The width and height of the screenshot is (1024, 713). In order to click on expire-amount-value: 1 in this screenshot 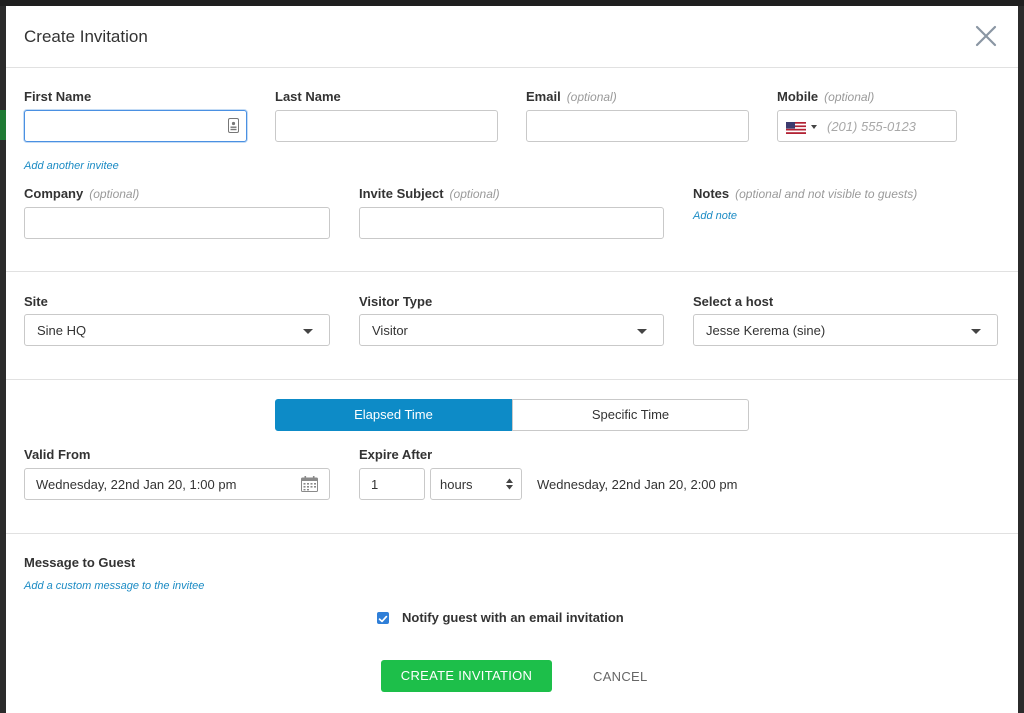, I will do `click(375, 484)`.